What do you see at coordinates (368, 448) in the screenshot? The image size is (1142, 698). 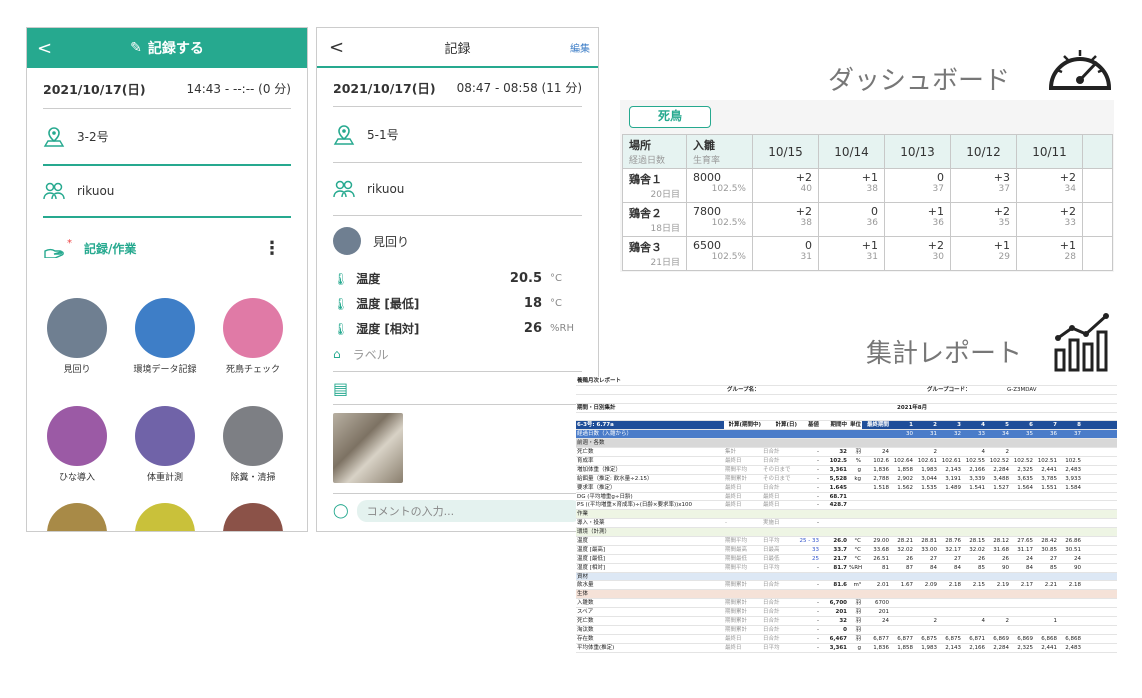 I see `photo-thumbnail` at bounding box center [368, 448].